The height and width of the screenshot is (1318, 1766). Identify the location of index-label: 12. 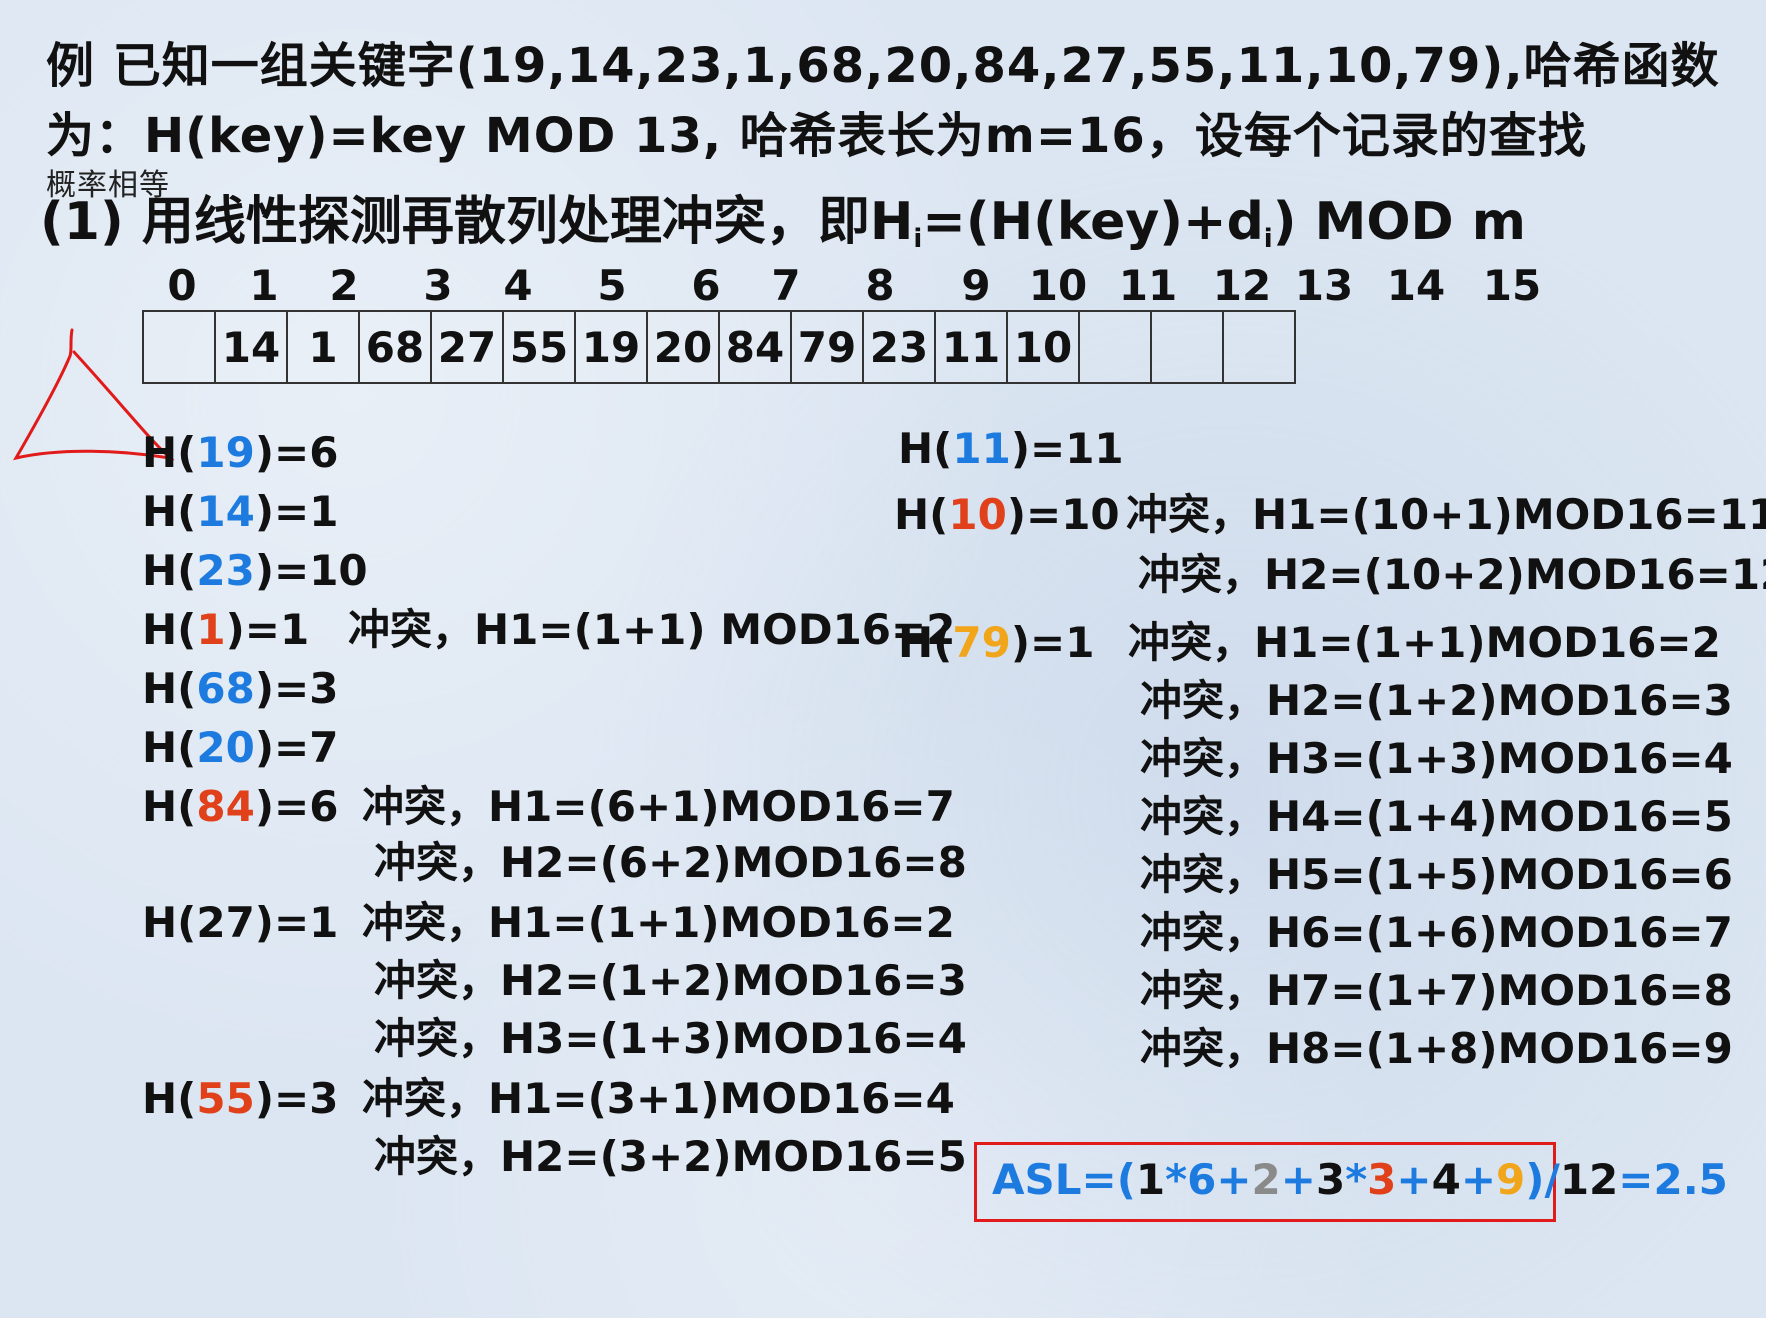
(1242, 285).